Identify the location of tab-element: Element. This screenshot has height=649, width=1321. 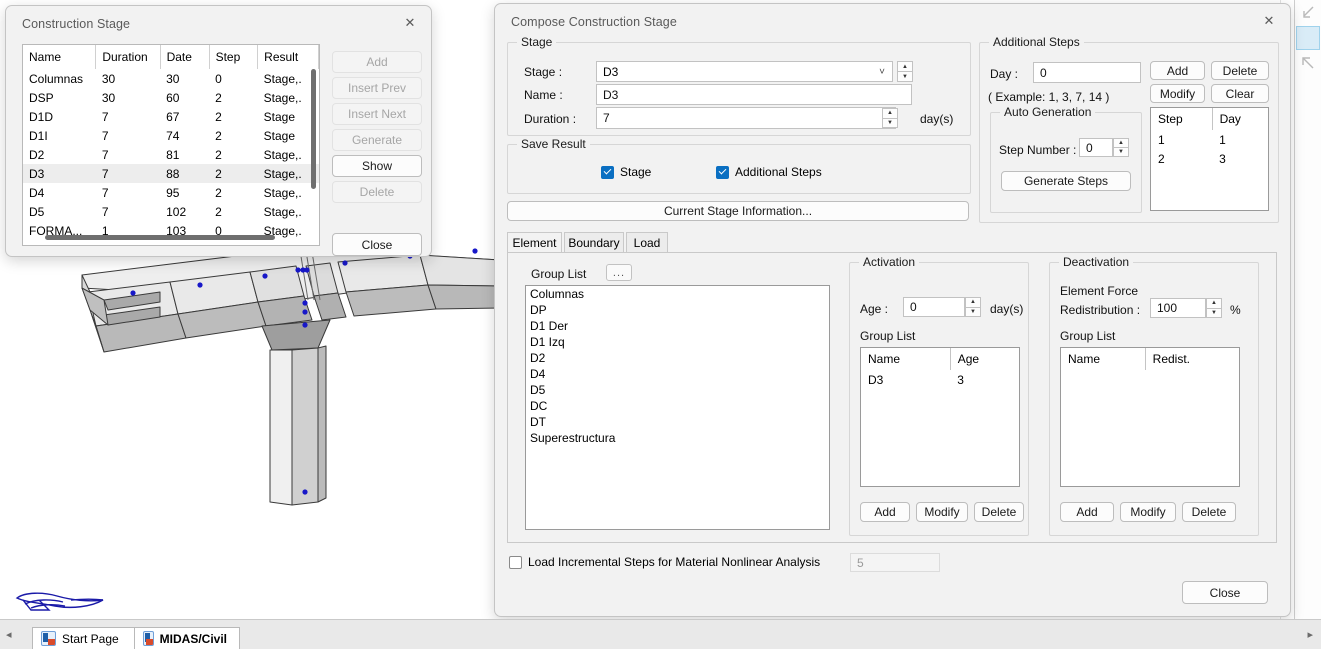
(534, 242).